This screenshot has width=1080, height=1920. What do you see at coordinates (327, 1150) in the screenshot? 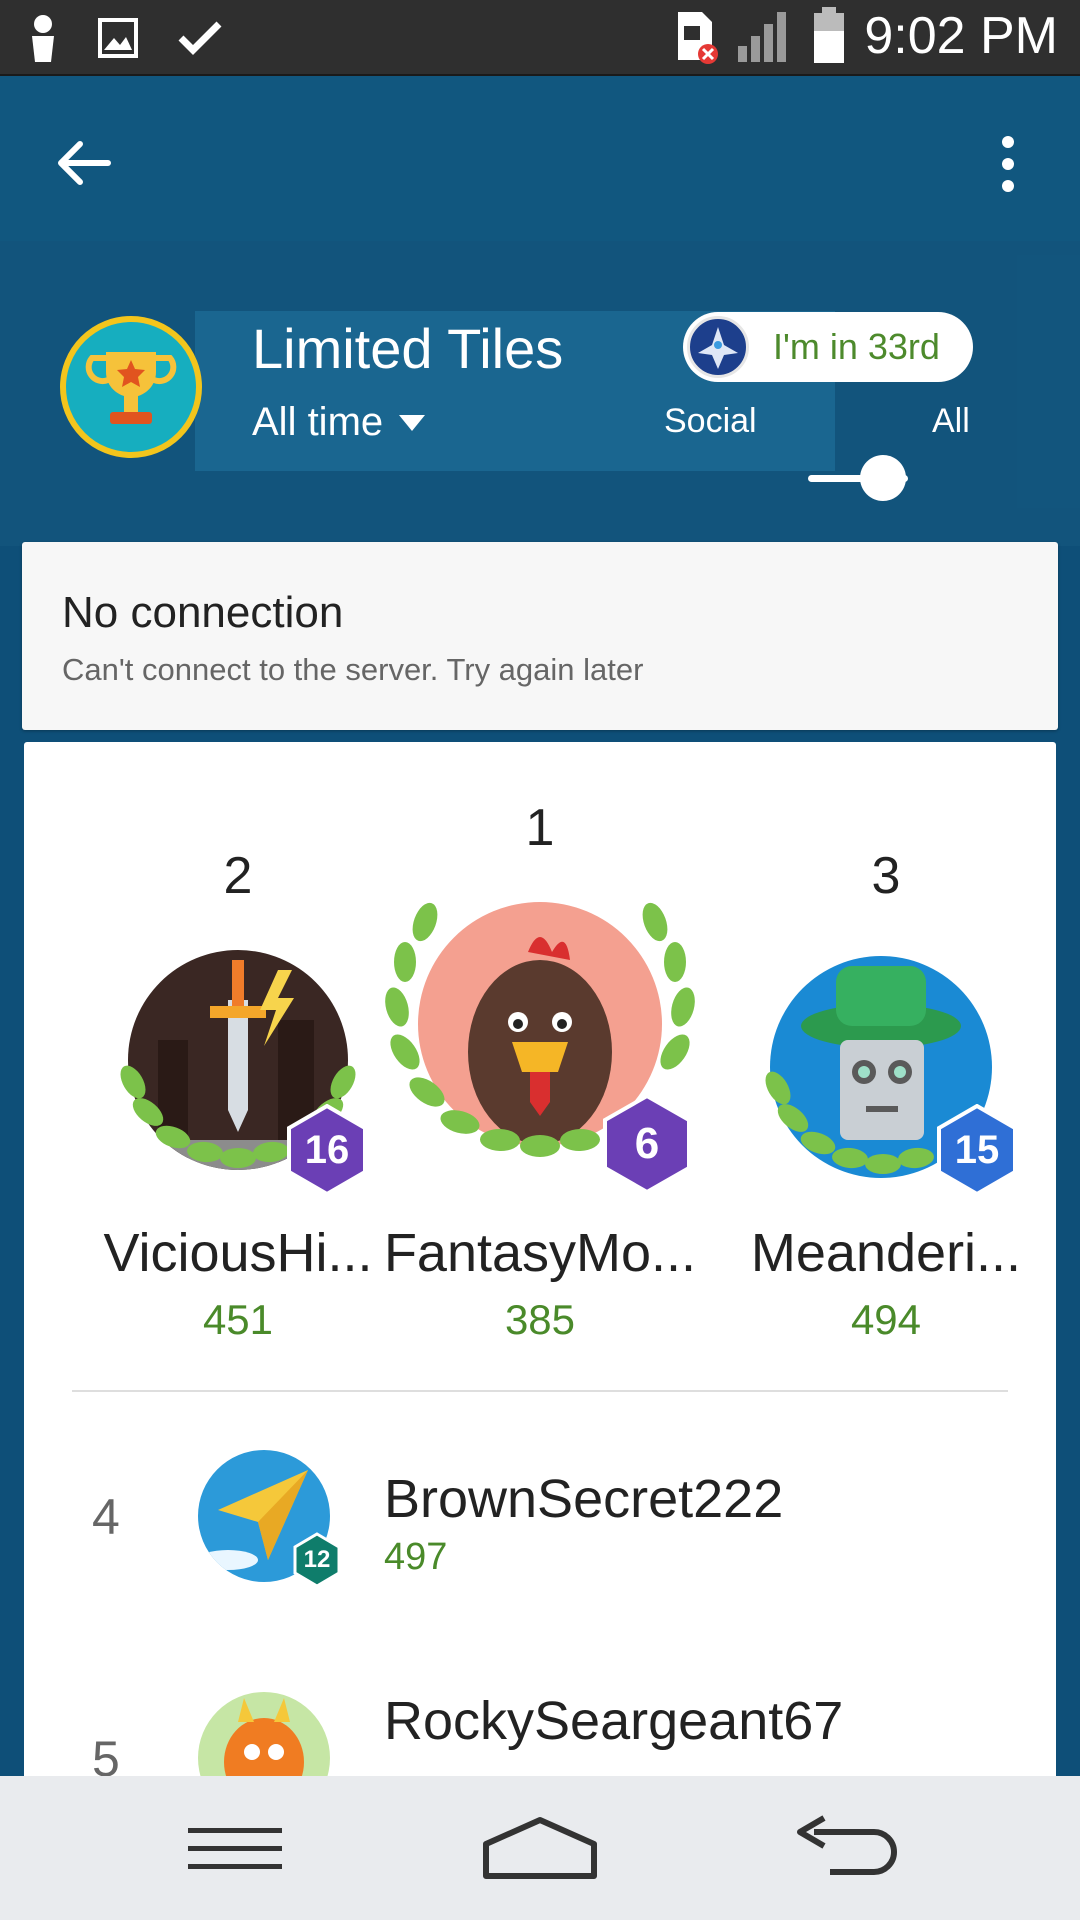
I see `level-badge: 16` at bounding box center [327, 1150].